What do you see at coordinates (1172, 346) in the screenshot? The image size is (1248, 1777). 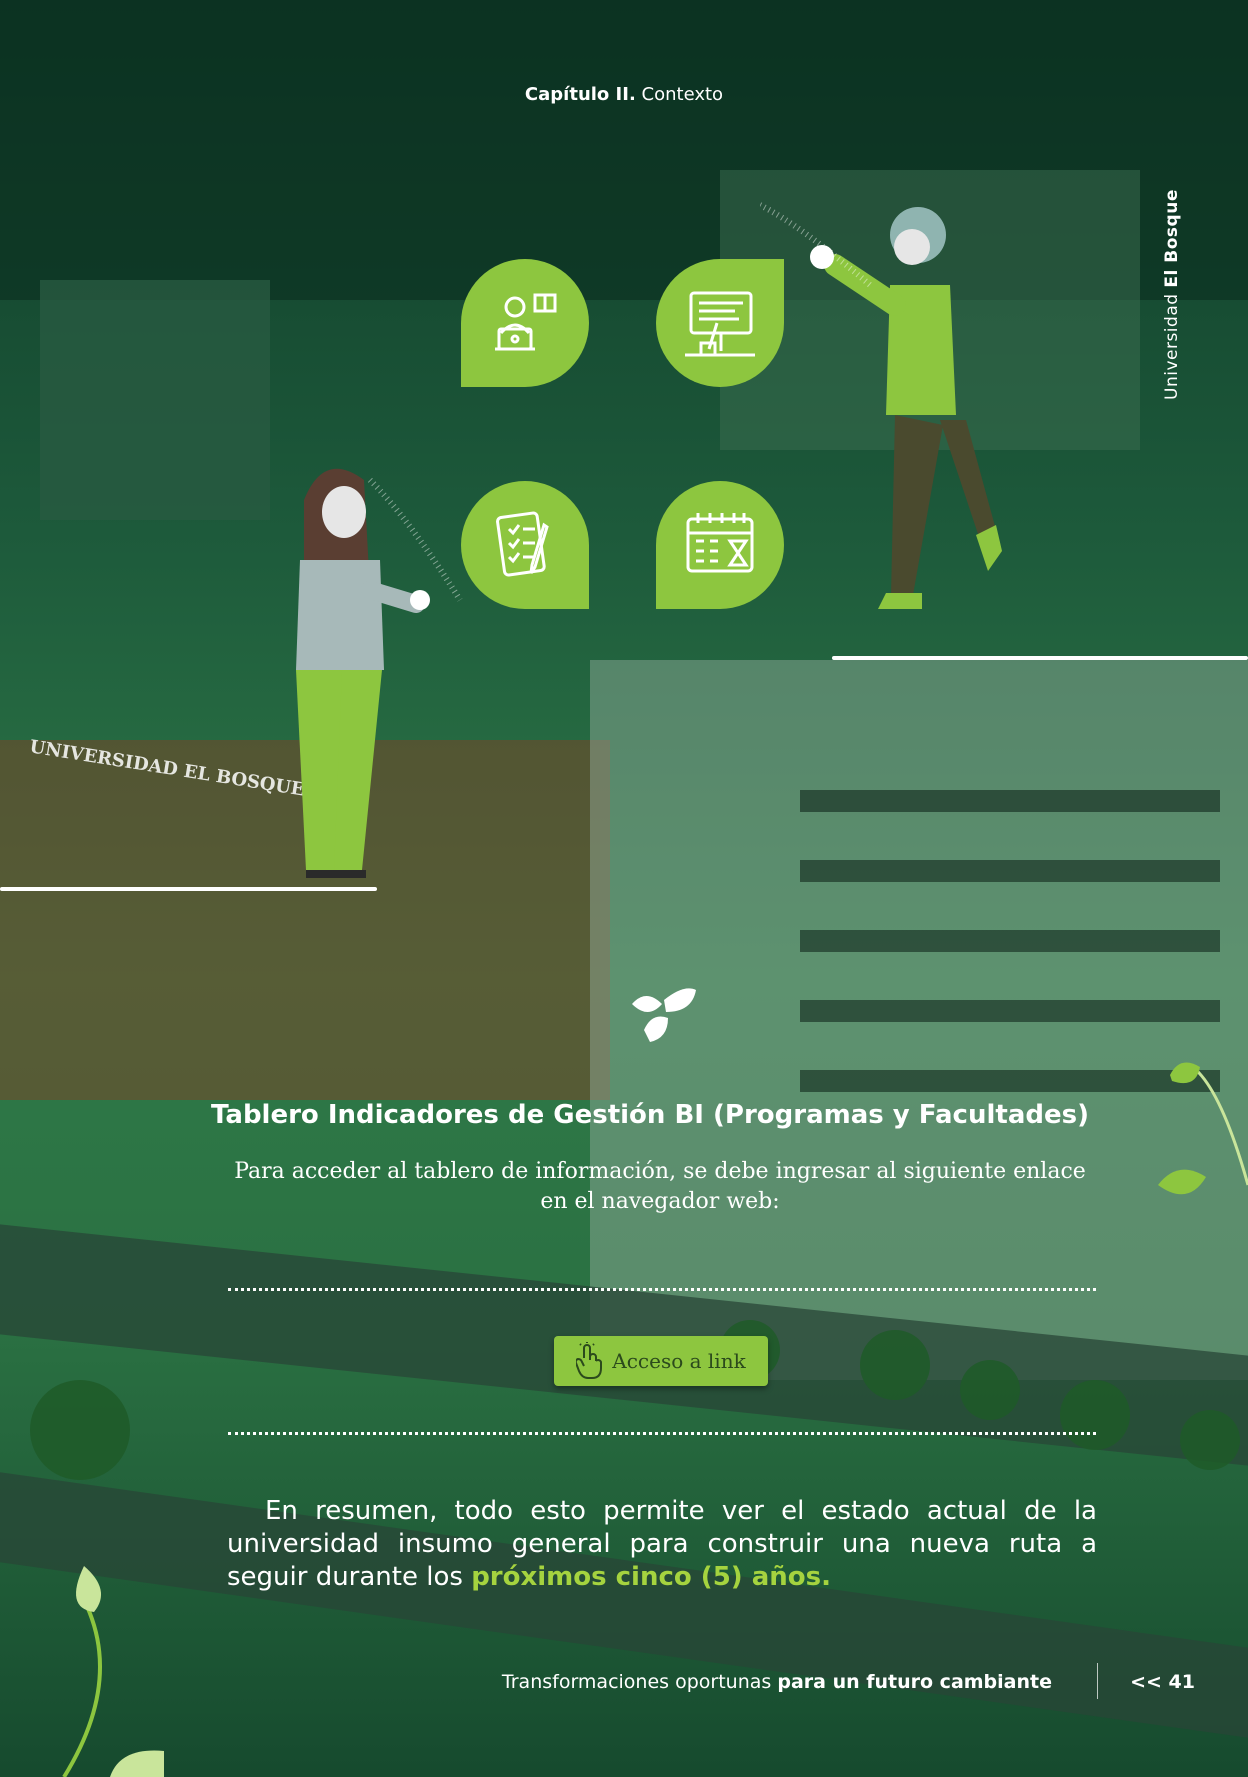 I see `side-label-regular: Universidad` at bounding box center [1172, 346].